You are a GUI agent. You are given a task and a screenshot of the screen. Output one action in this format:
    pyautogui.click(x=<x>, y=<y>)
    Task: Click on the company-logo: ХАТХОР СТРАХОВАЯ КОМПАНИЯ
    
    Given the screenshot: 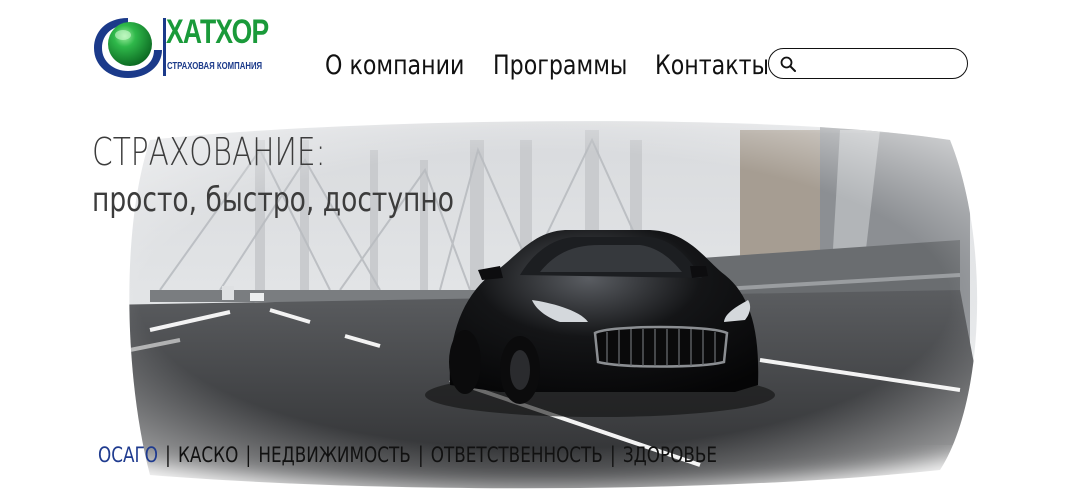 What is the action you would take?
    pyautogui.click(x=182, y=49)
    